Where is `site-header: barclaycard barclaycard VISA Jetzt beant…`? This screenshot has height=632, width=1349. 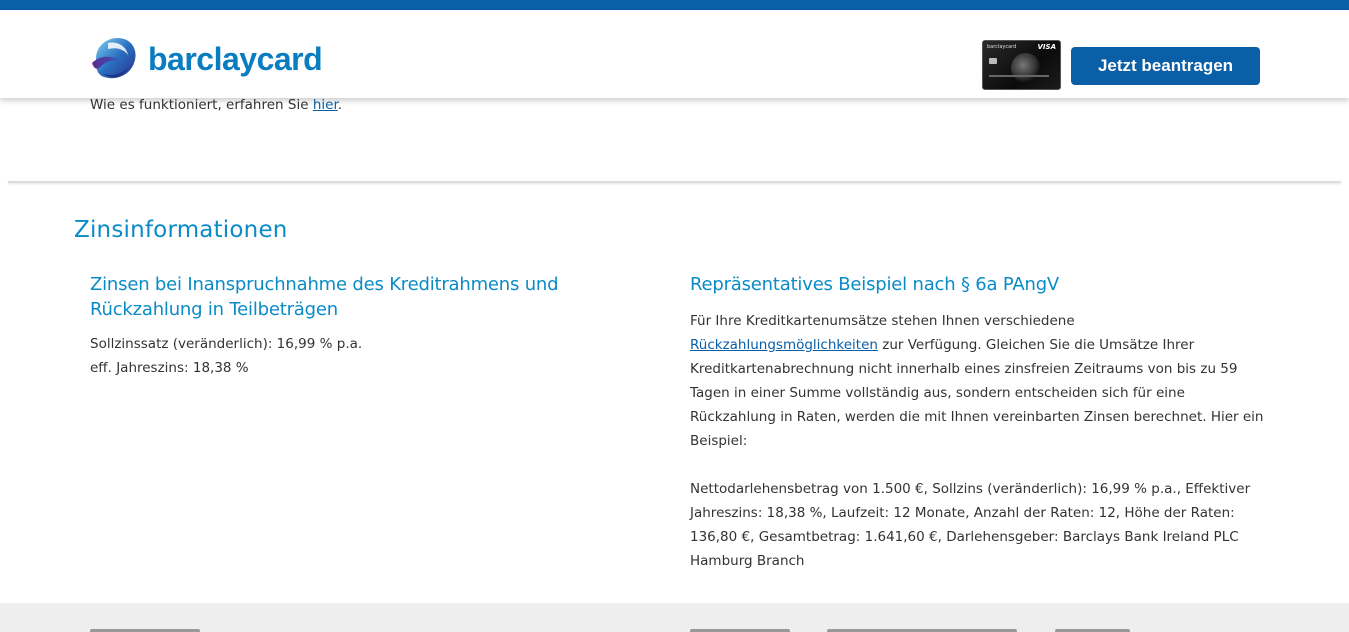
site-header: barclaycard barclaycard VISA Jetzt beant… is located at coordinates (674, 54).